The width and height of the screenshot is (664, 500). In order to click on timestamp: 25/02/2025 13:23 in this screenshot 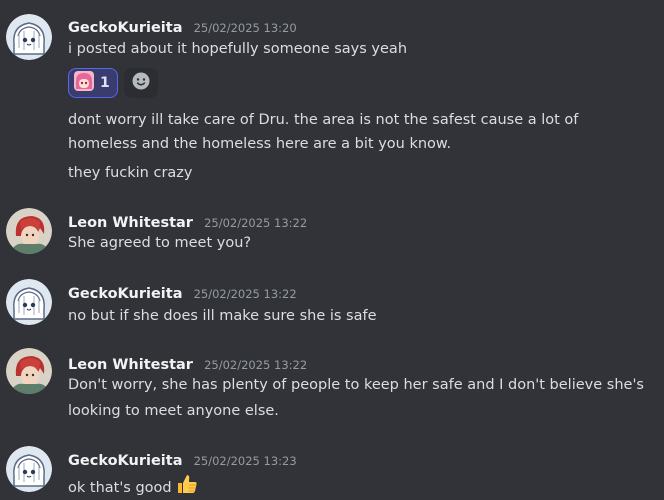, I will do `click(245, 461)`.